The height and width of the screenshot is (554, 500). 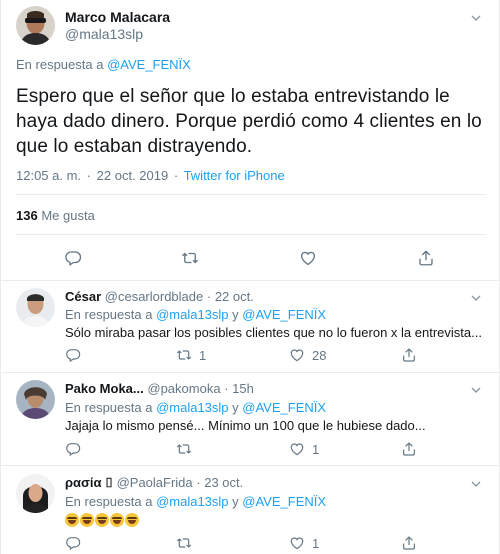 I want to click on reply-date: · 22 oct., so click(x=230, y=296).